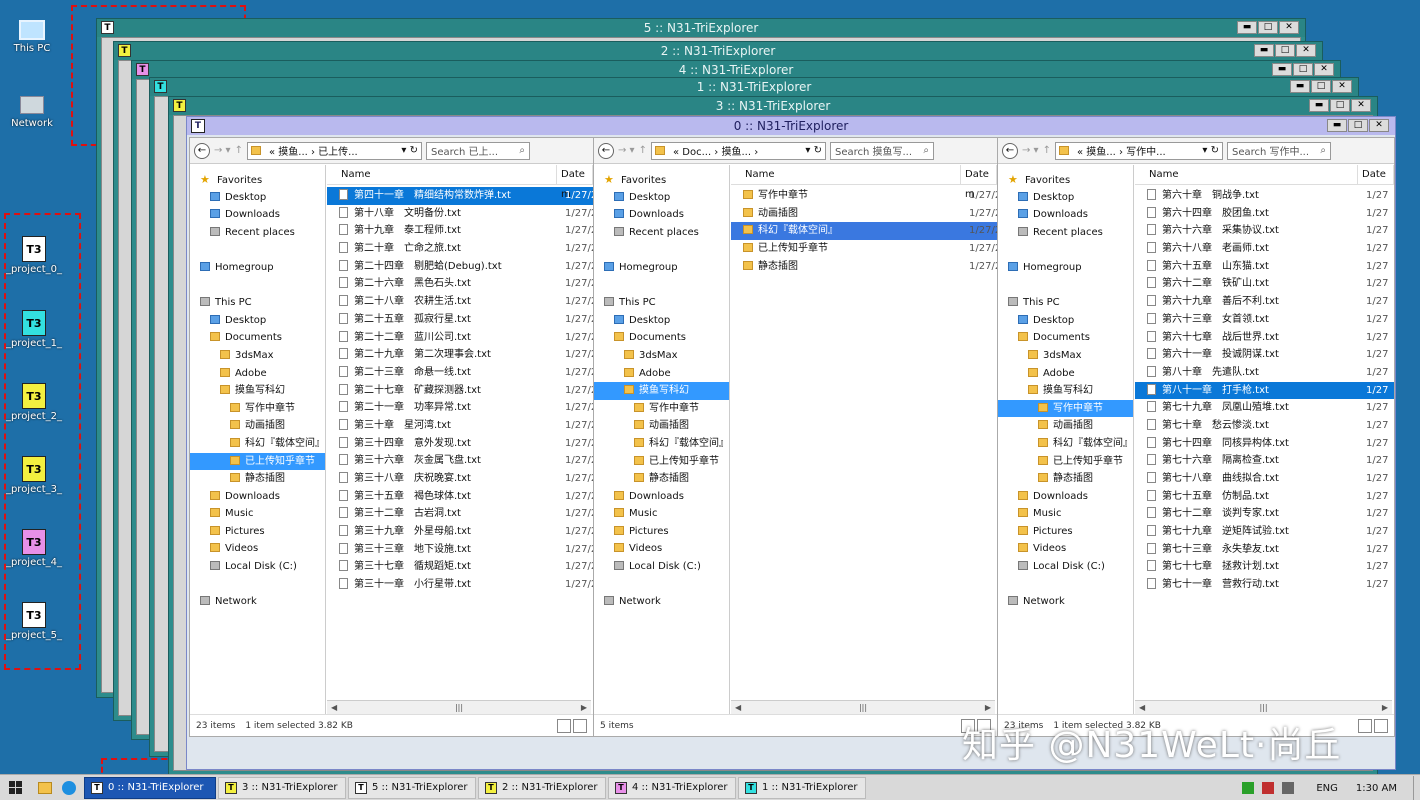 Image resolution: width=1420 pixels, height=800 pixels. Describe the element at coordinates (701, 28) in the screenshot. I see `window-titlebar: T 5 :: N31-TriExplorer ▬ □ ✕` at that location.